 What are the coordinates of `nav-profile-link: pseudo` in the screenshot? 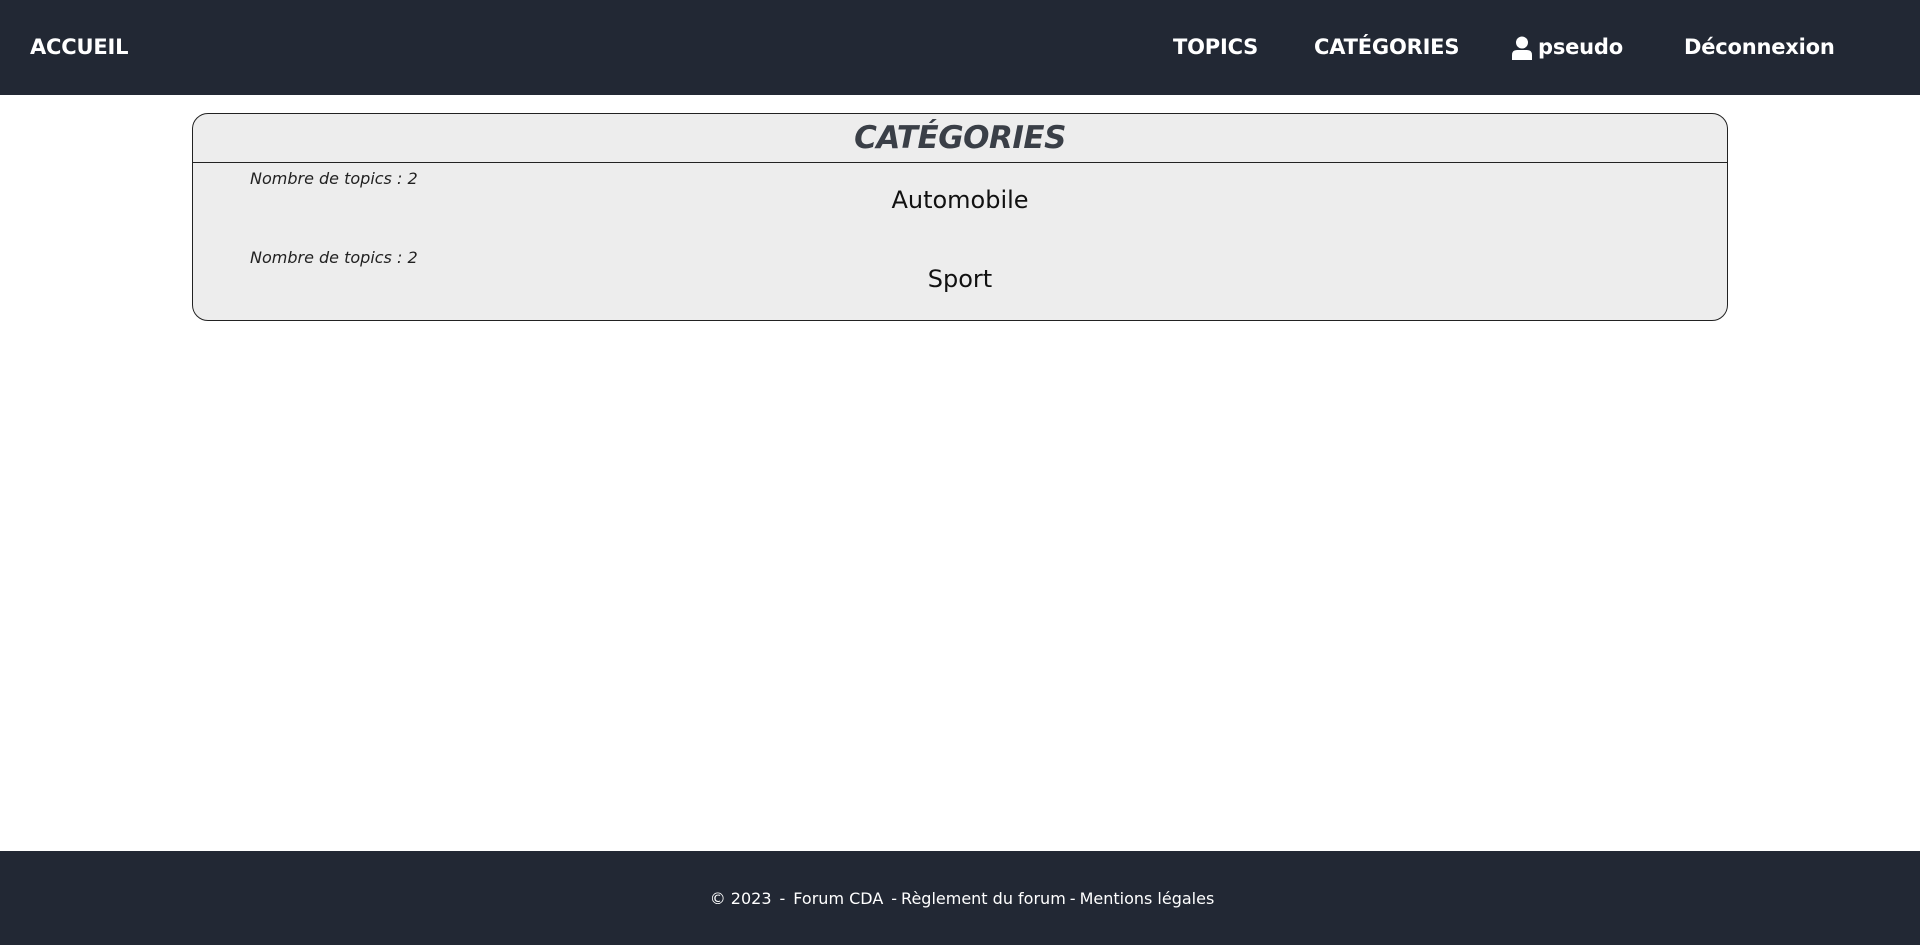 It's located at (1567, 47).